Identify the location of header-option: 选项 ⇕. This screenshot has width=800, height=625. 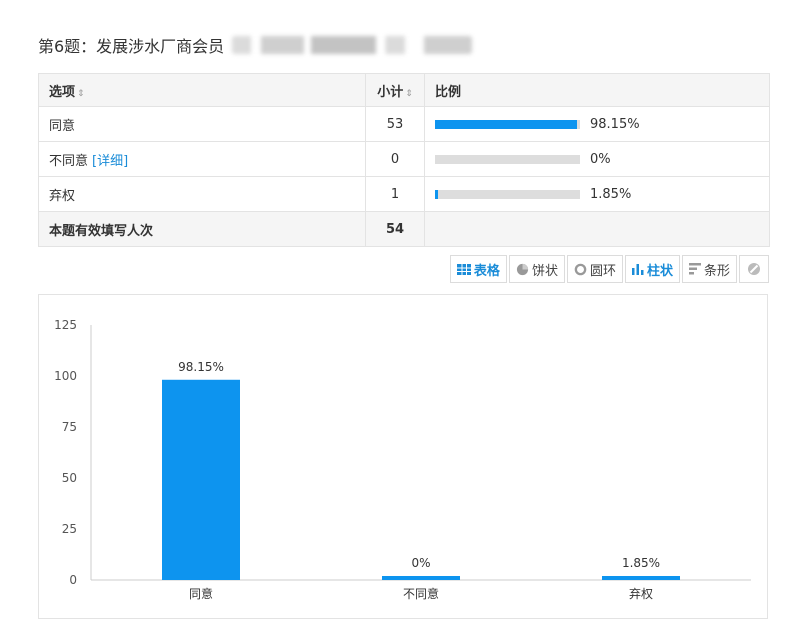
(202, 90).